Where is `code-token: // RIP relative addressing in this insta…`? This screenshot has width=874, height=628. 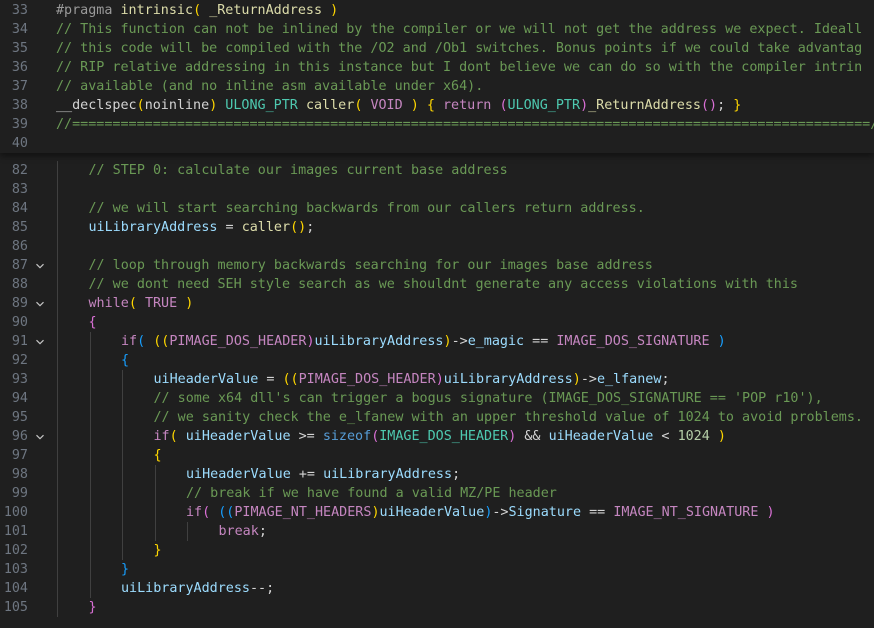 code-token: // RIP relative addressing in this insta… is located at coordinates (459, 67).